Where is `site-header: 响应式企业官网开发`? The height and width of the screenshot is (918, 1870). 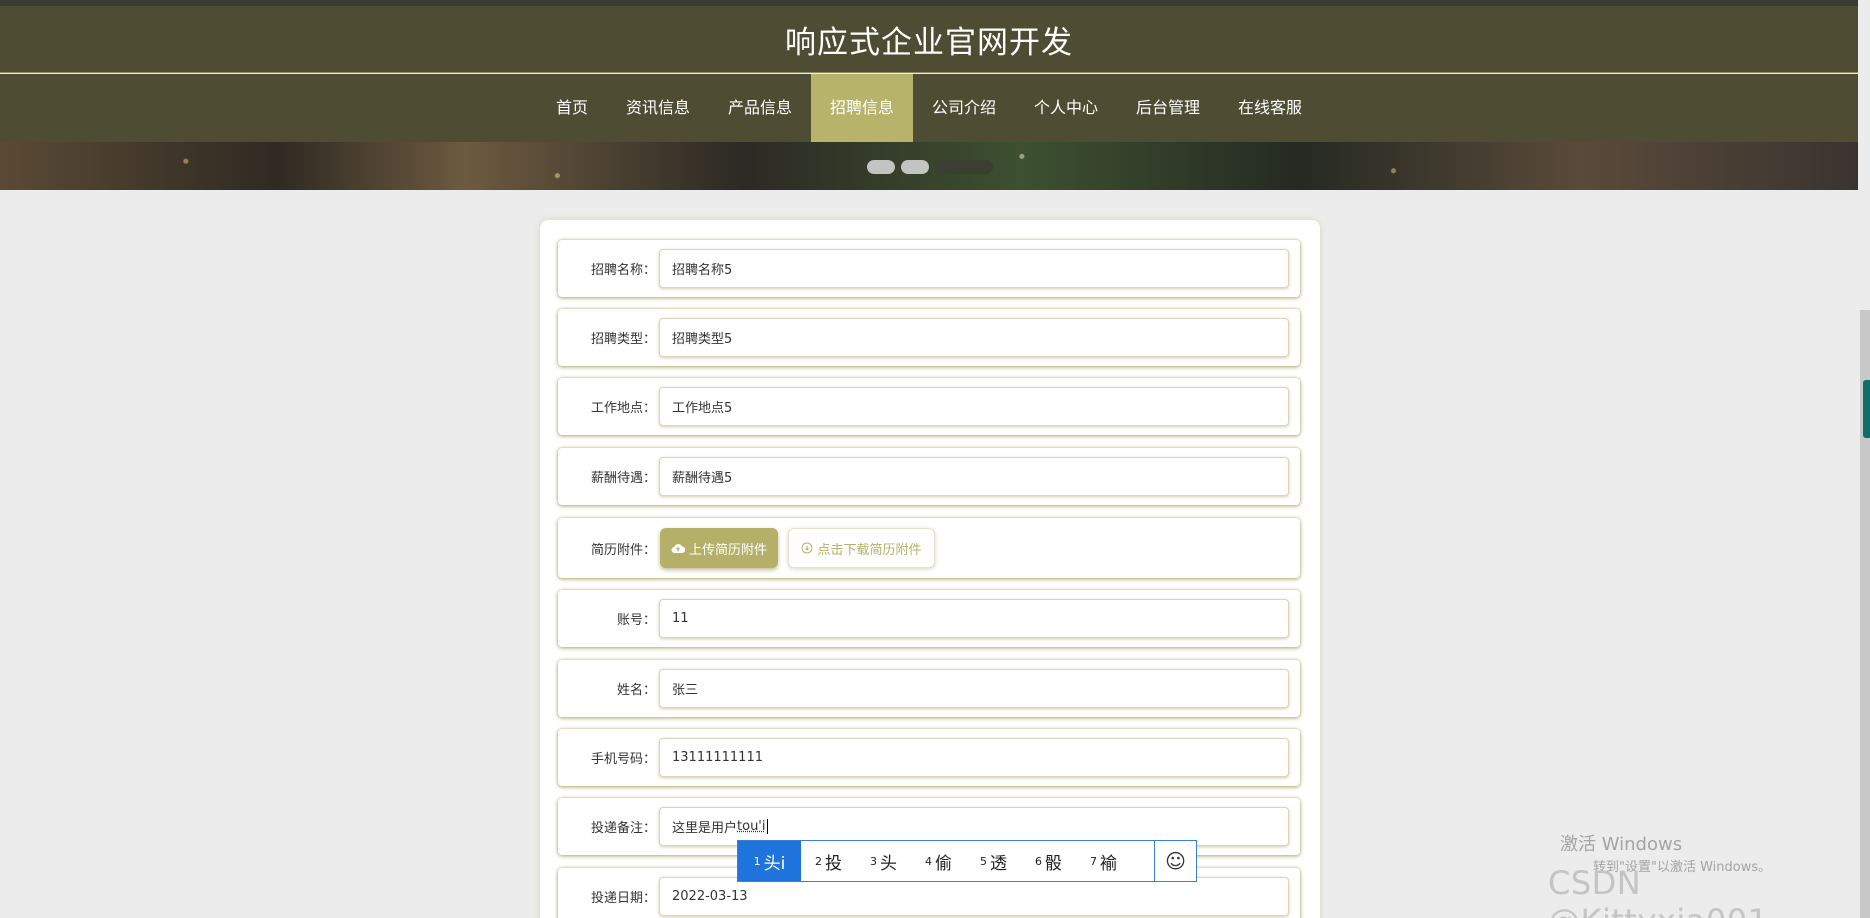 site-header: 响应式企业官网开发 is located at coordinates (929, 39).